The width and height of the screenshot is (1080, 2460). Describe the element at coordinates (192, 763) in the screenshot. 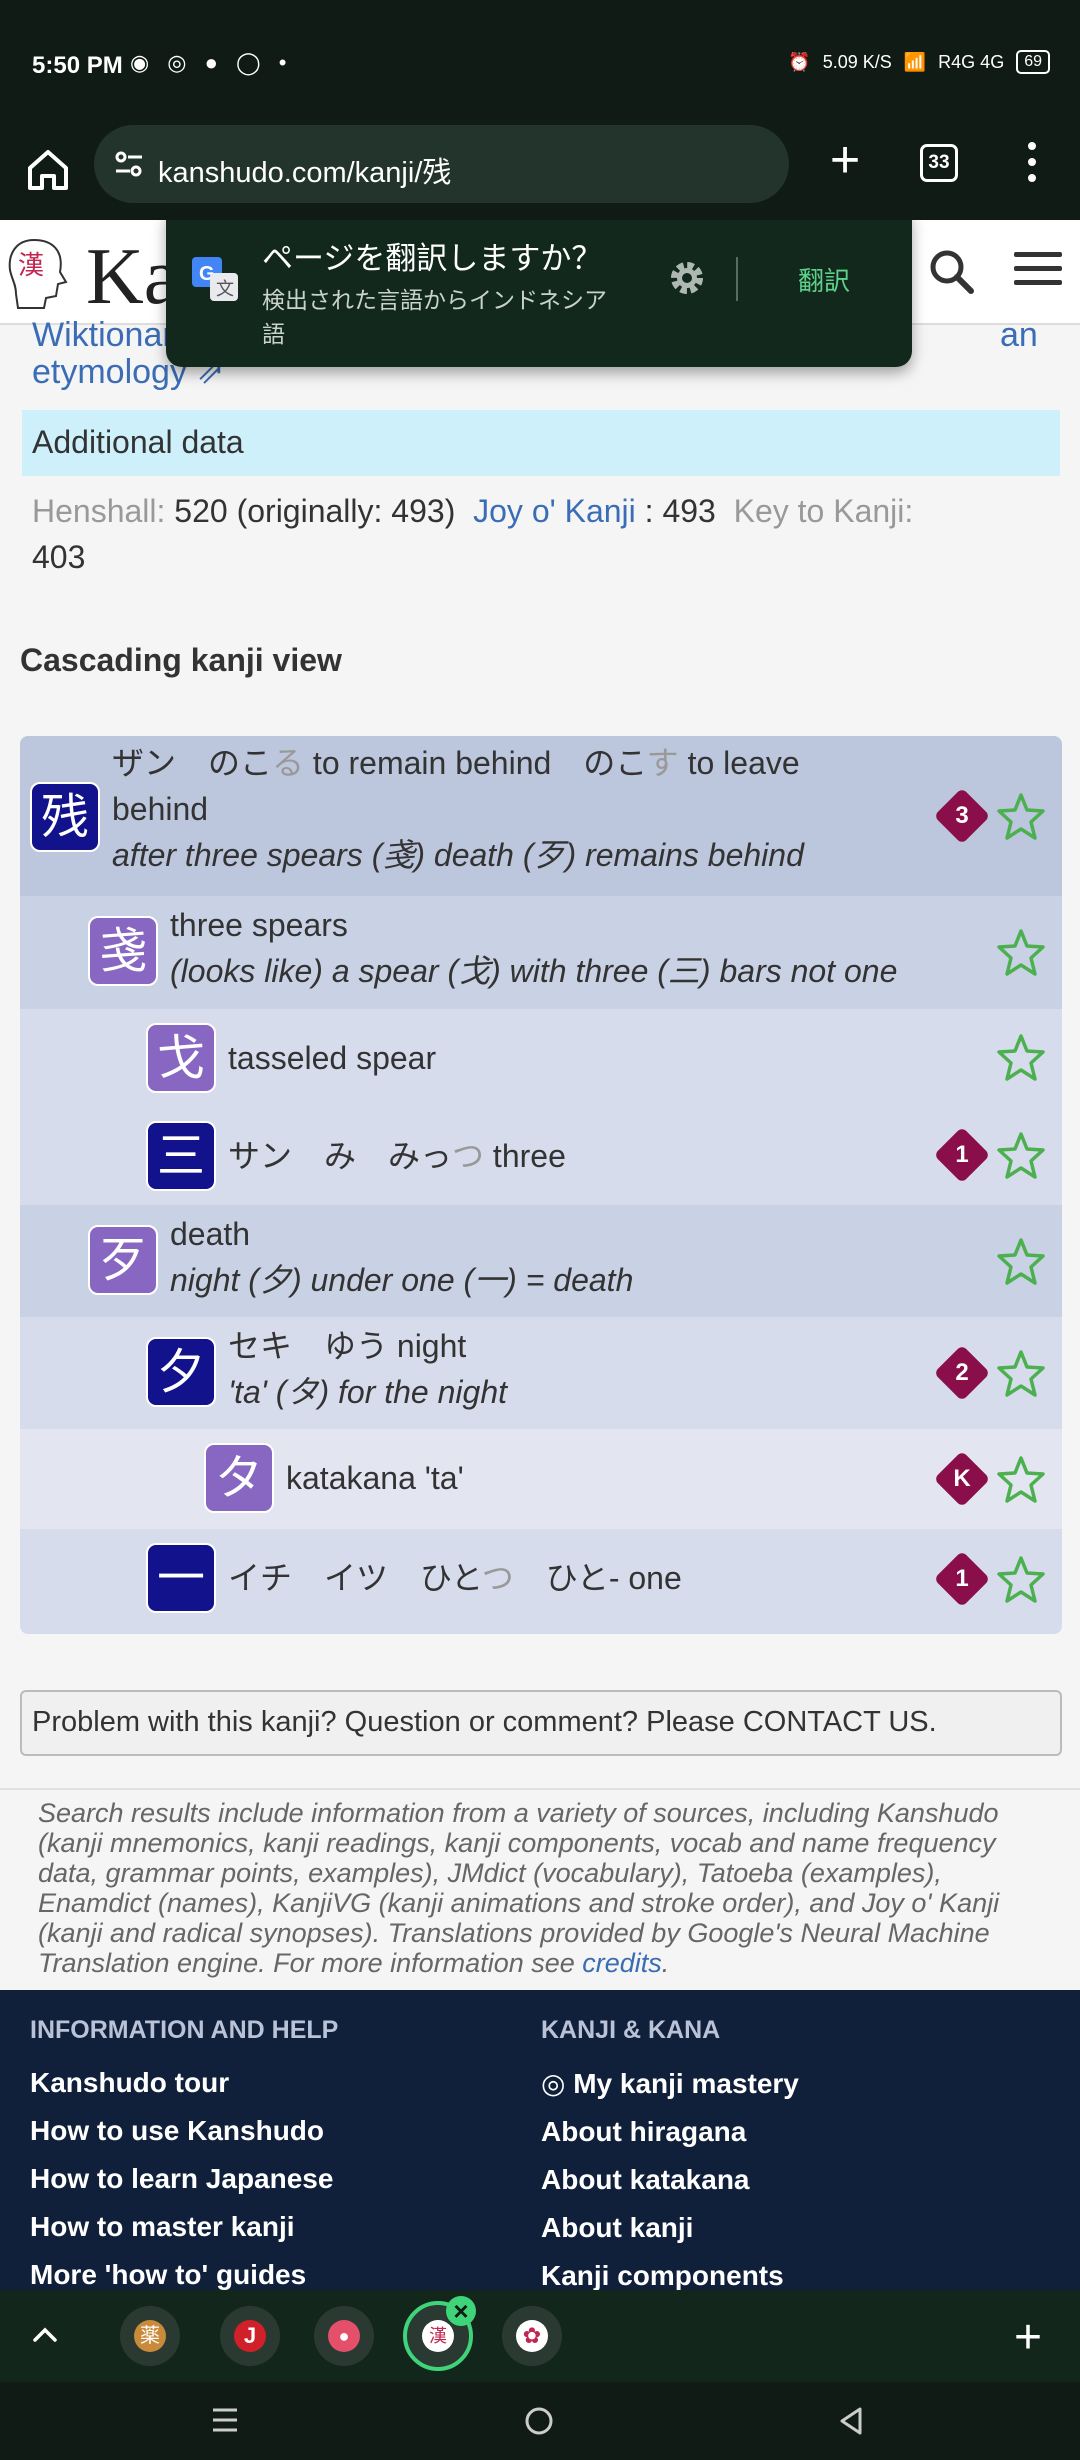

I see `reading: ザン のこ` at that location.